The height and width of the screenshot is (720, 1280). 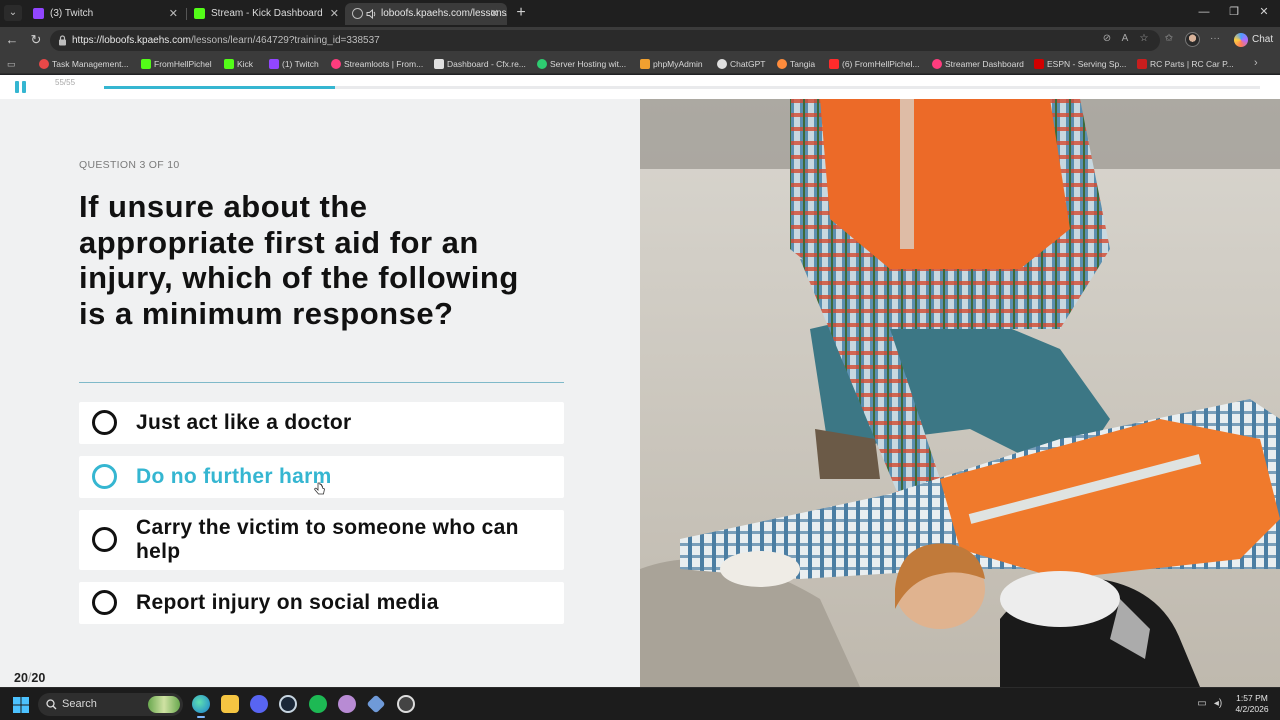 I want to click on search-icon, so click(x=51, y=704).